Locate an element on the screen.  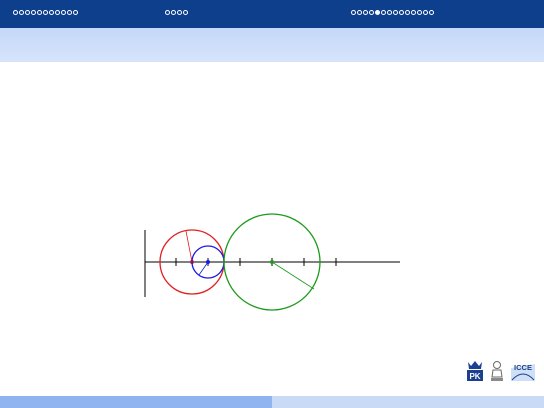
red-radius is located at coordinates (189, 246).